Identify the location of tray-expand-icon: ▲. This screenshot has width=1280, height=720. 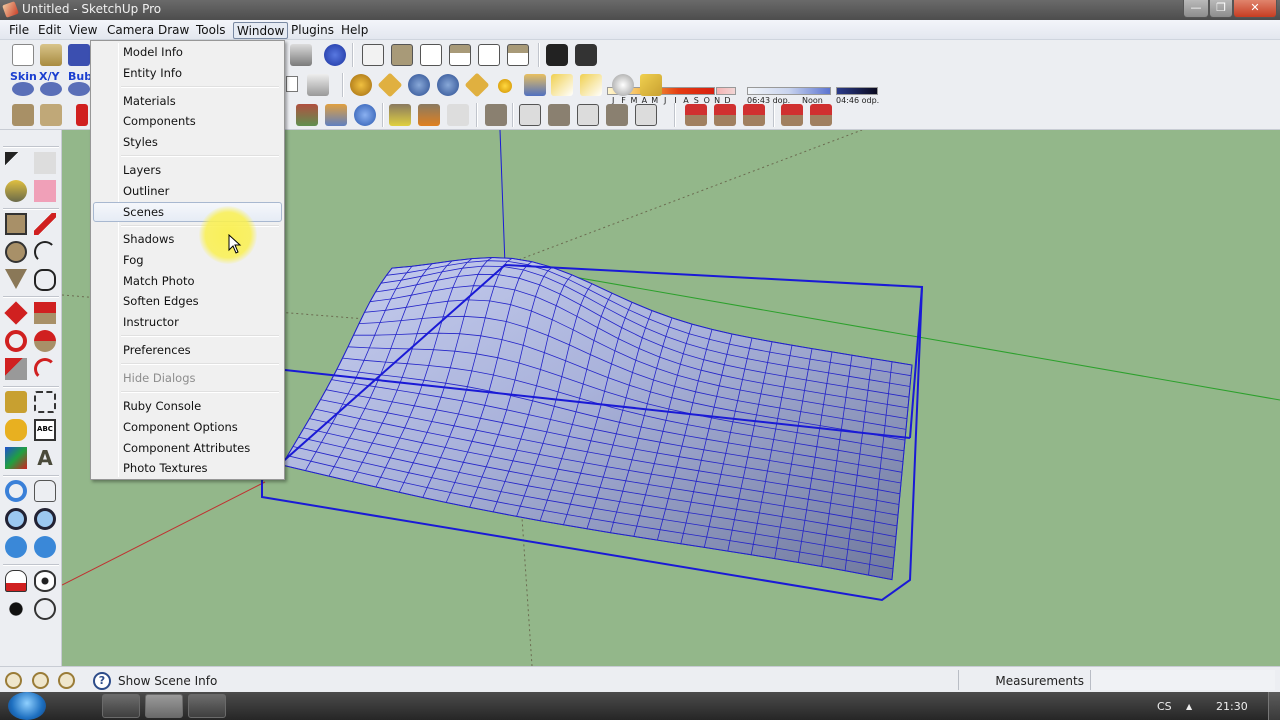
(1189, 706).